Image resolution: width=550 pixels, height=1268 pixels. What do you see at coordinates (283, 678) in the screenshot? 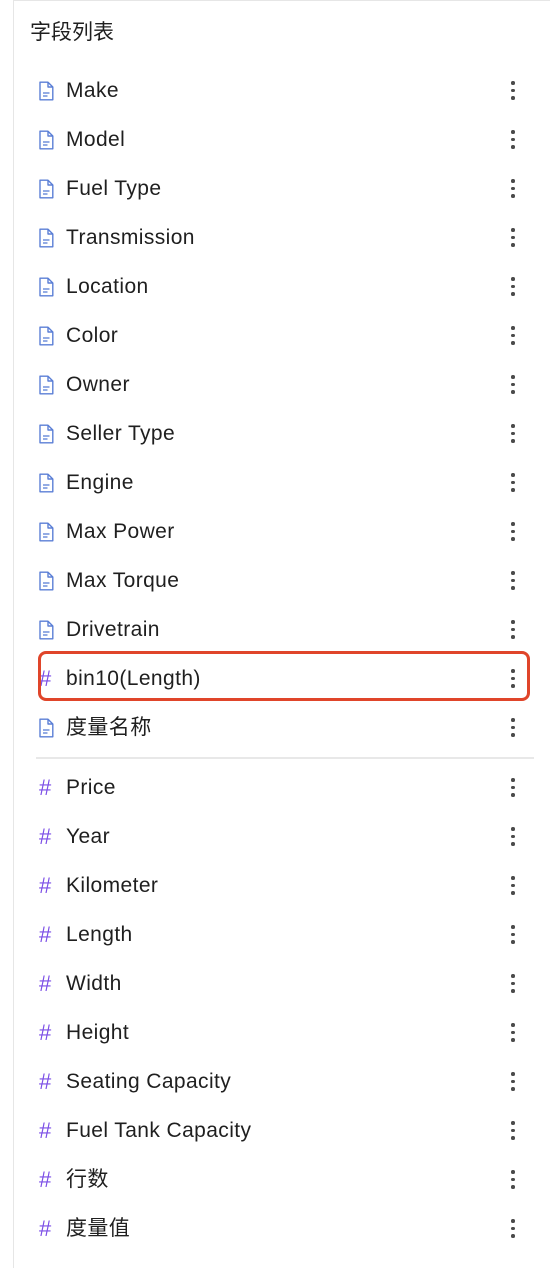
I see `field-item: # bin10(Length)` at bounding box center [283, 678].